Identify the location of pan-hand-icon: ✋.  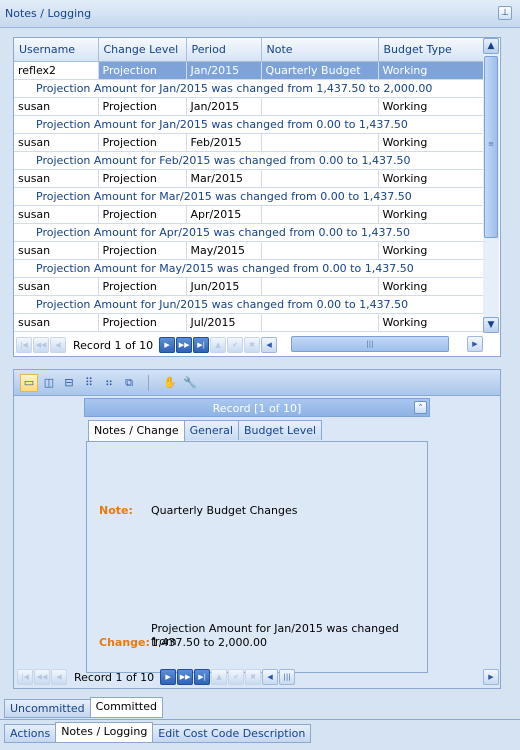
(170, 383).